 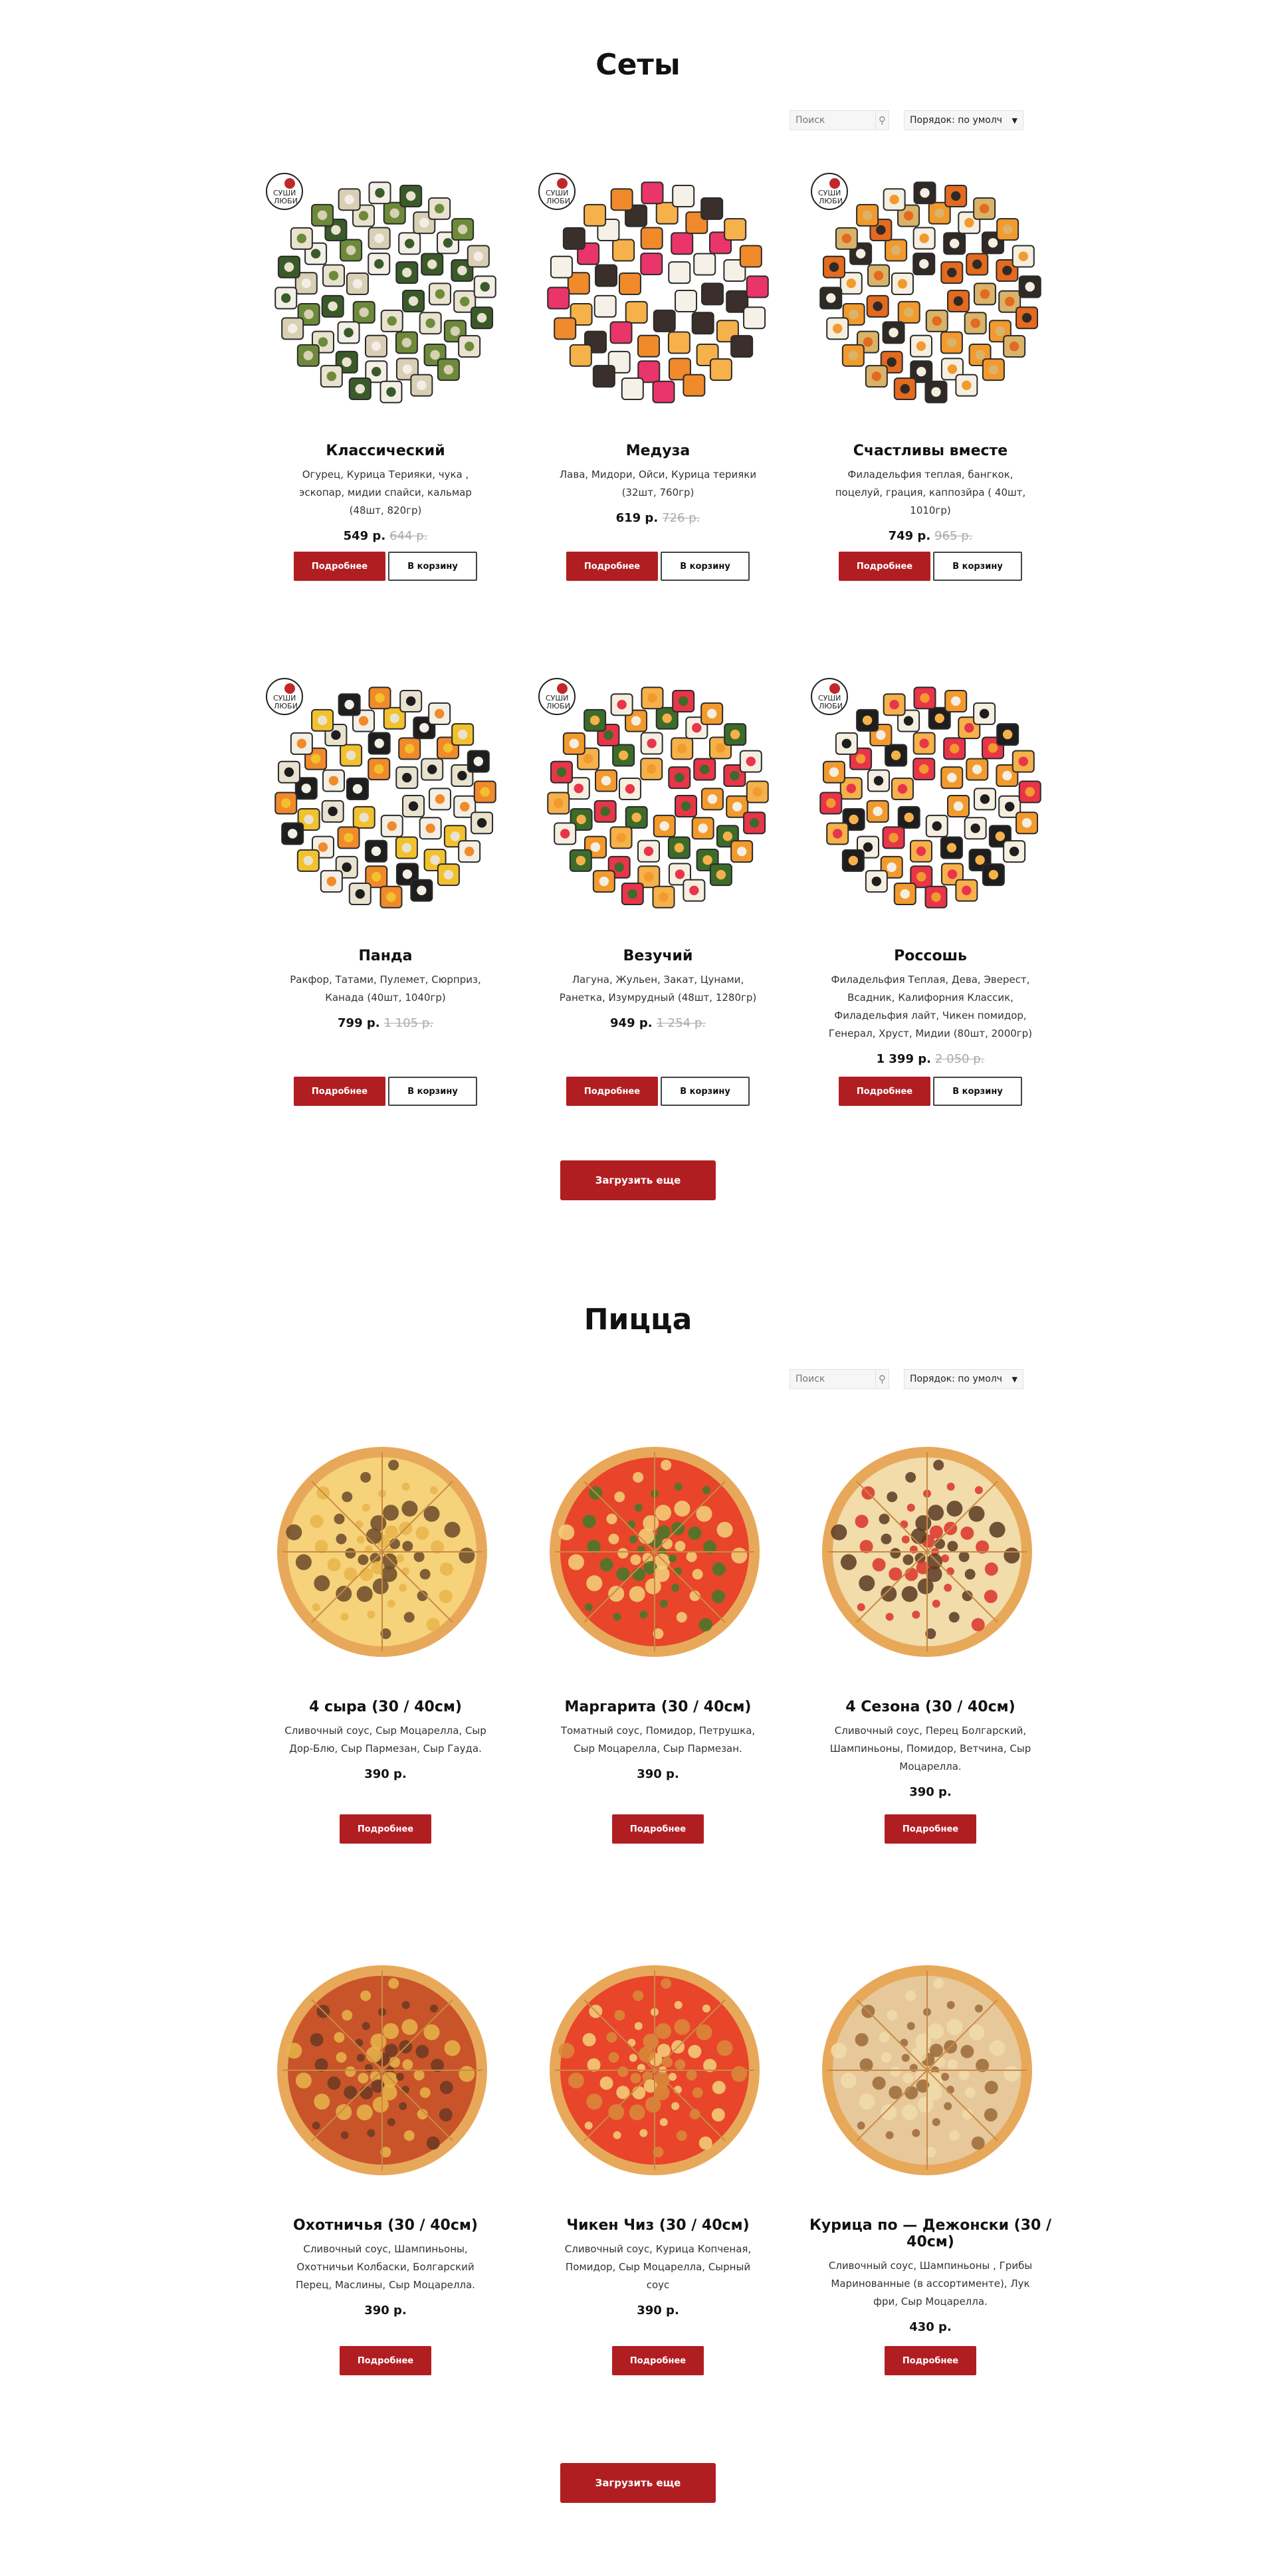 I want to click on set-name: Счастливы вместе, so click(x=931, y=451).